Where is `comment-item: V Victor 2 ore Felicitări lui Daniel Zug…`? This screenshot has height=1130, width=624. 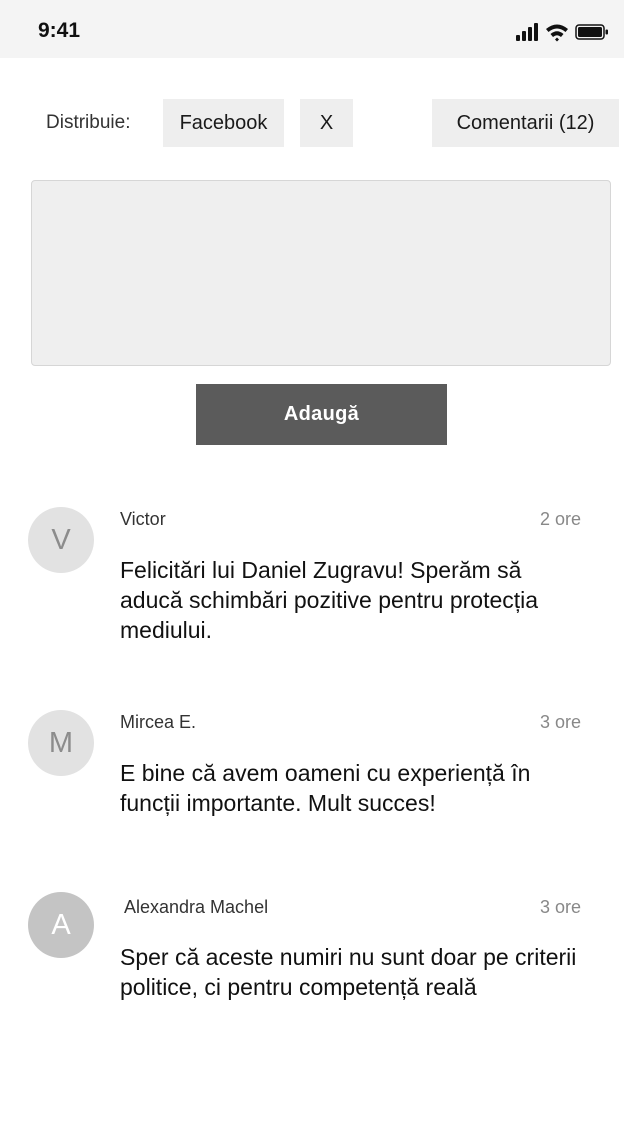 comment-item: V Victor 2 ore Felicitări lui Daniel Zug… is located at coordinates (312, 580).